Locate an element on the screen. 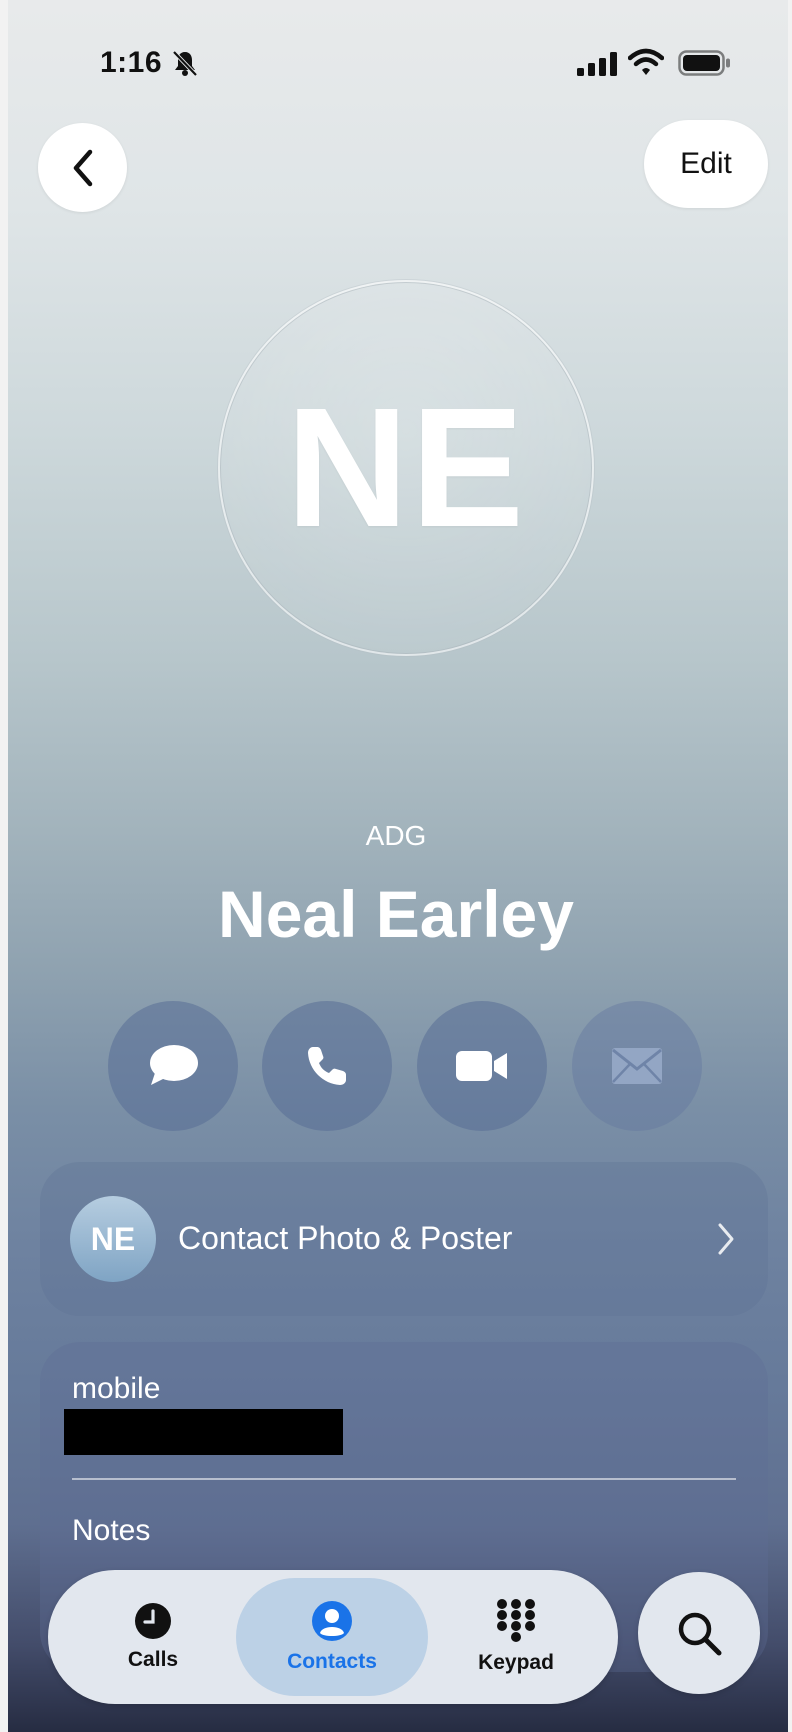 The width and height of the screenshot is (792, 1732). video-call-button is located at coordinates (482, 1066).